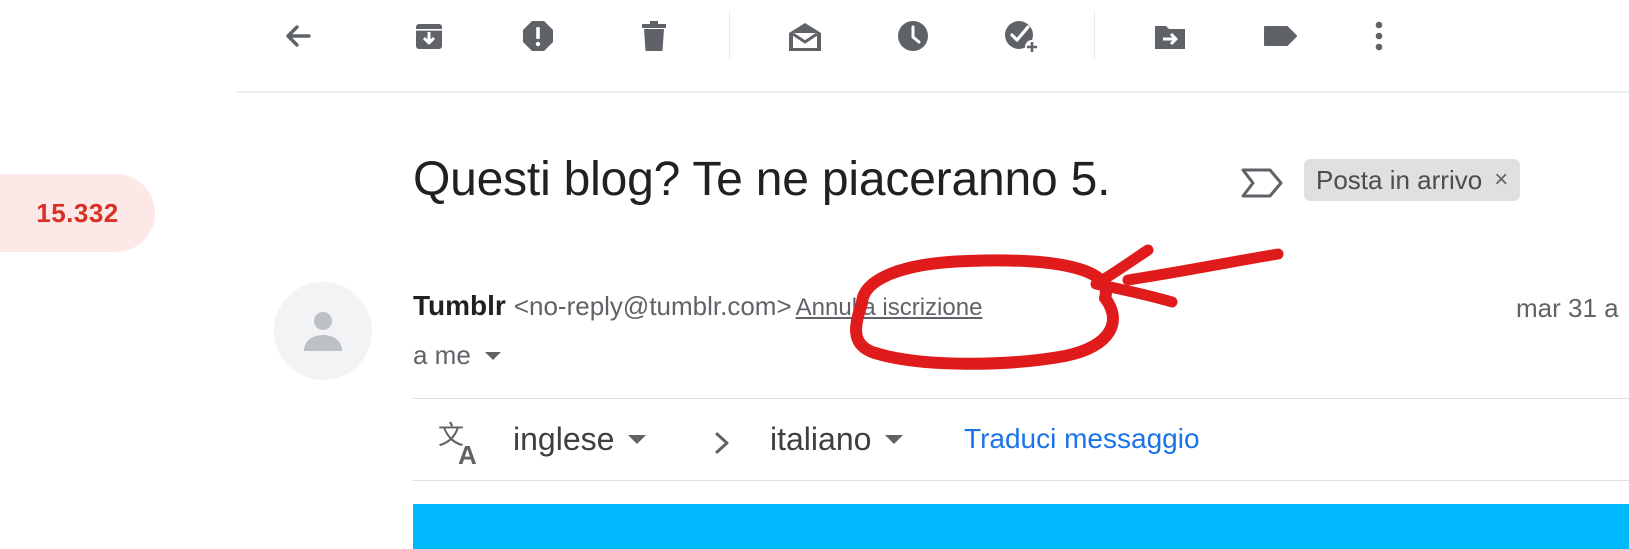 Image resolution: width=1629 pixels, height=549 pixels. What do you see at coordinates (467, 454) in the screenshot?
I see `svg-text: A` at bounding box center [467, 454].